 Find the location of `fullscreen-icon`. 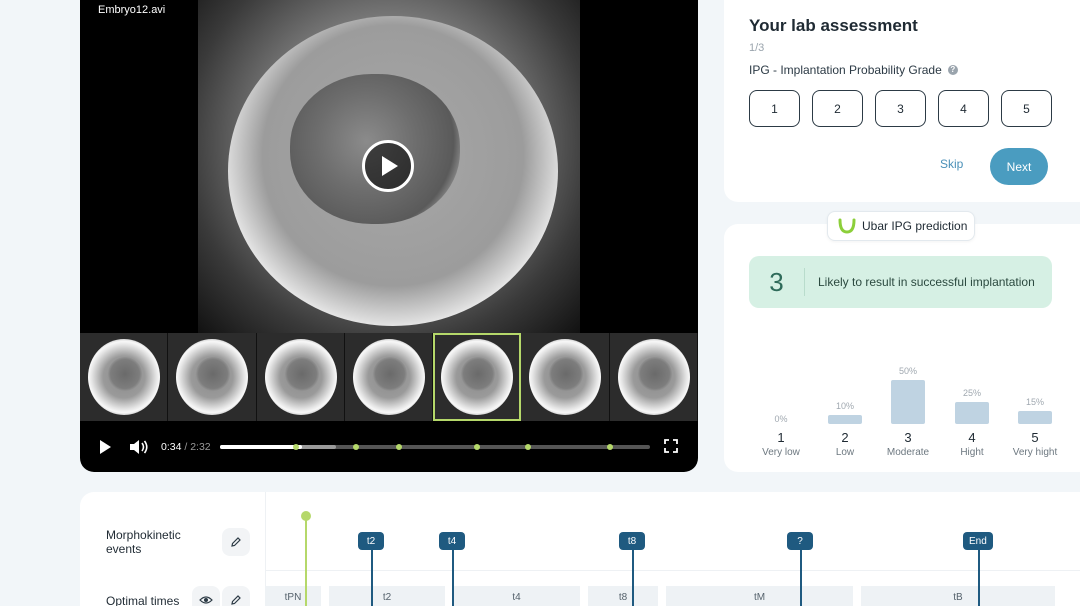

fullscreen-icon is located at coordinates (671, 446).